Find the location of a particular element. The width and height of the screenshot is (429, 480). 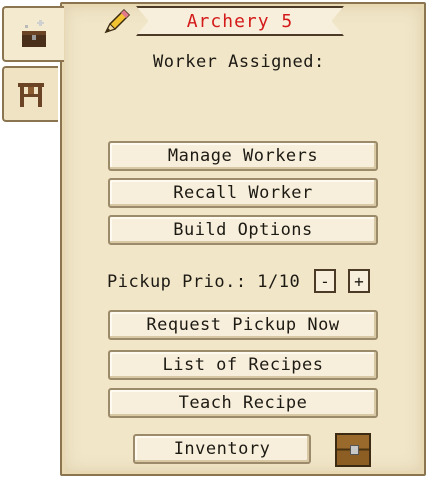

tab-hut-info is located at coordinates (33, 34).